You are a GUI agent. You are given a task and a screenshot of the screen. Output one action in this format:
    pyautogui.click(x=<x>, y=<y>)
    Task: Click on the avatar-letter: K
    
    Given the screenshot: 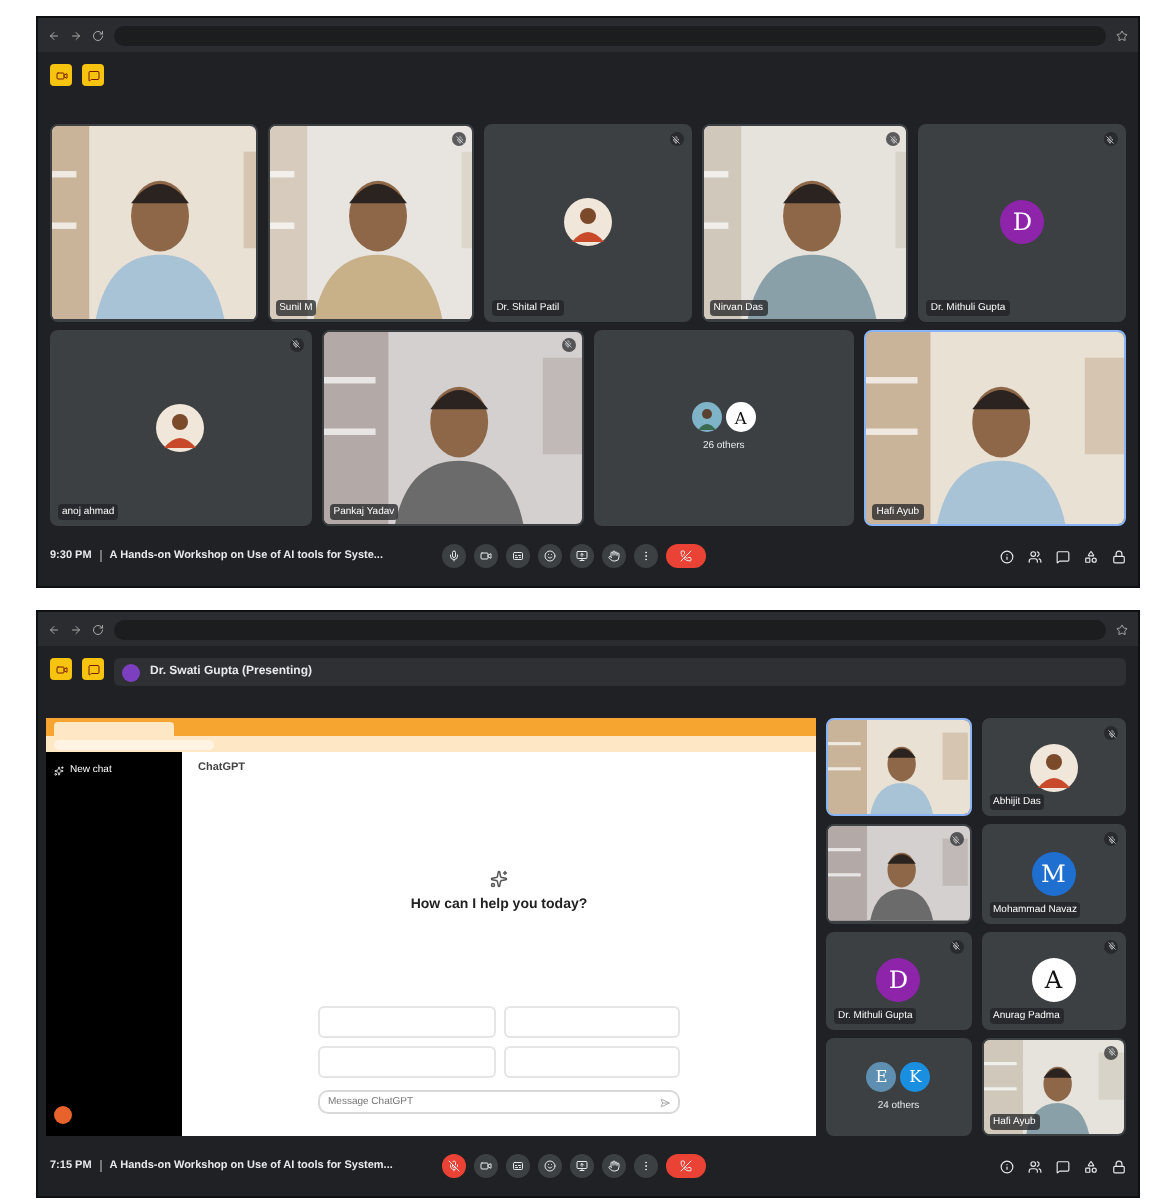 What is the action you would take?
    pyautogui.click(x=915, y=1076)
    